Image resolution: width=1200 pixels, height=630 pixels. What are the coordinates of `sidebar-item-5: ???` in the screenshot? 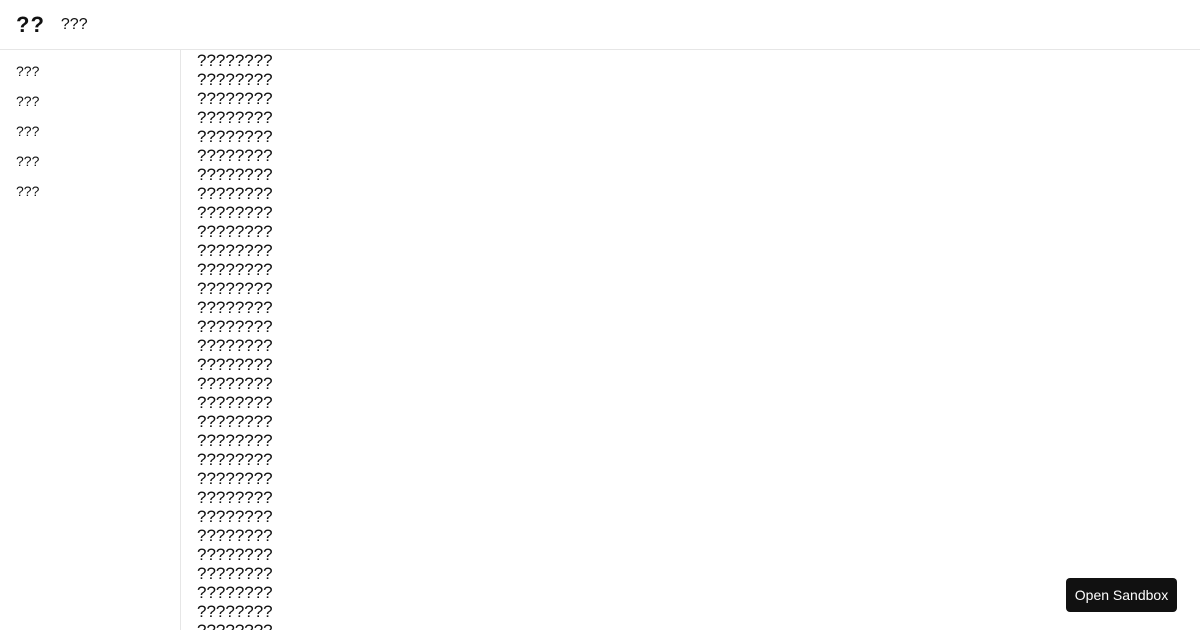 It's located at (90, 191).